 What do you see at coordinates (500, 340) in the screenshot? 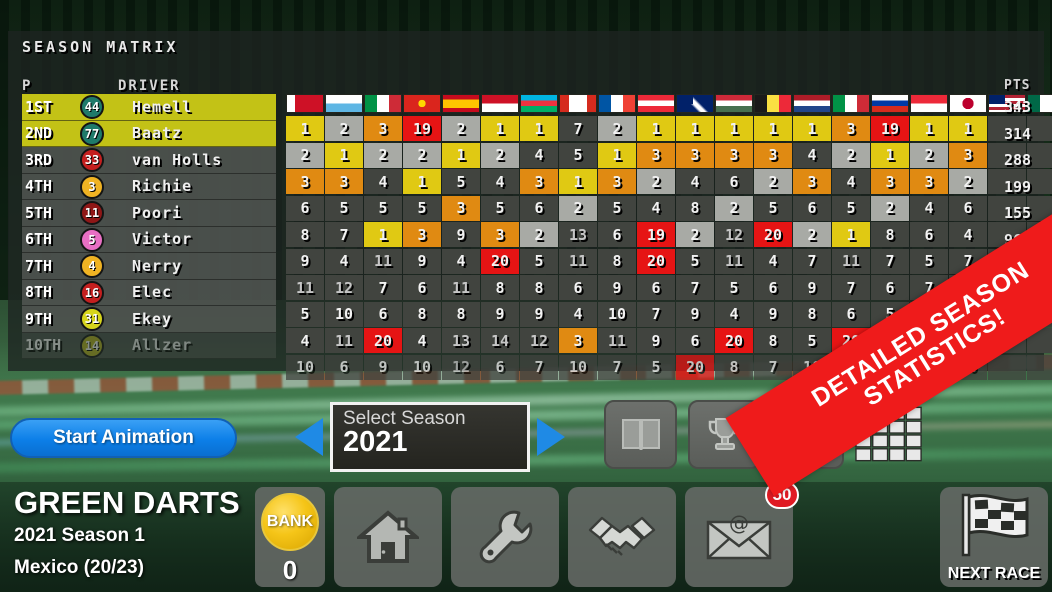
I see `result-cell: 14` at bounding box center [500, 340].